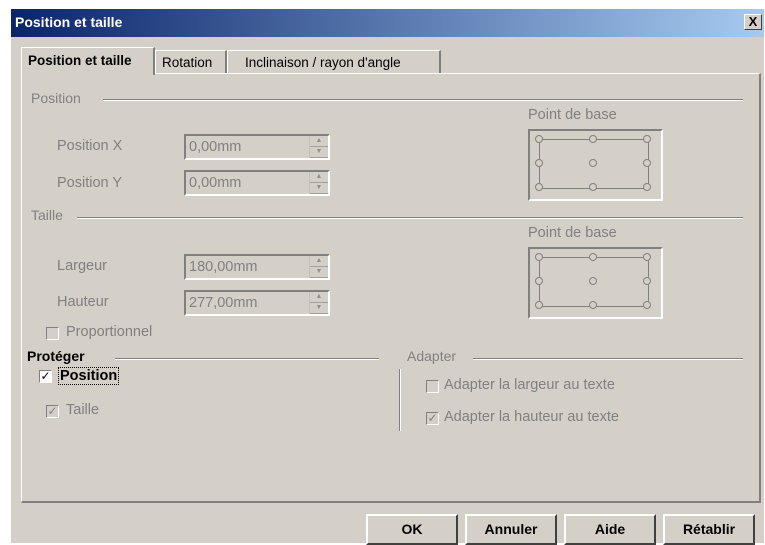 The height and width of the screenshot is (545, 765). I want to click on width-spinner: ▲ ▼, so click(318, 267).